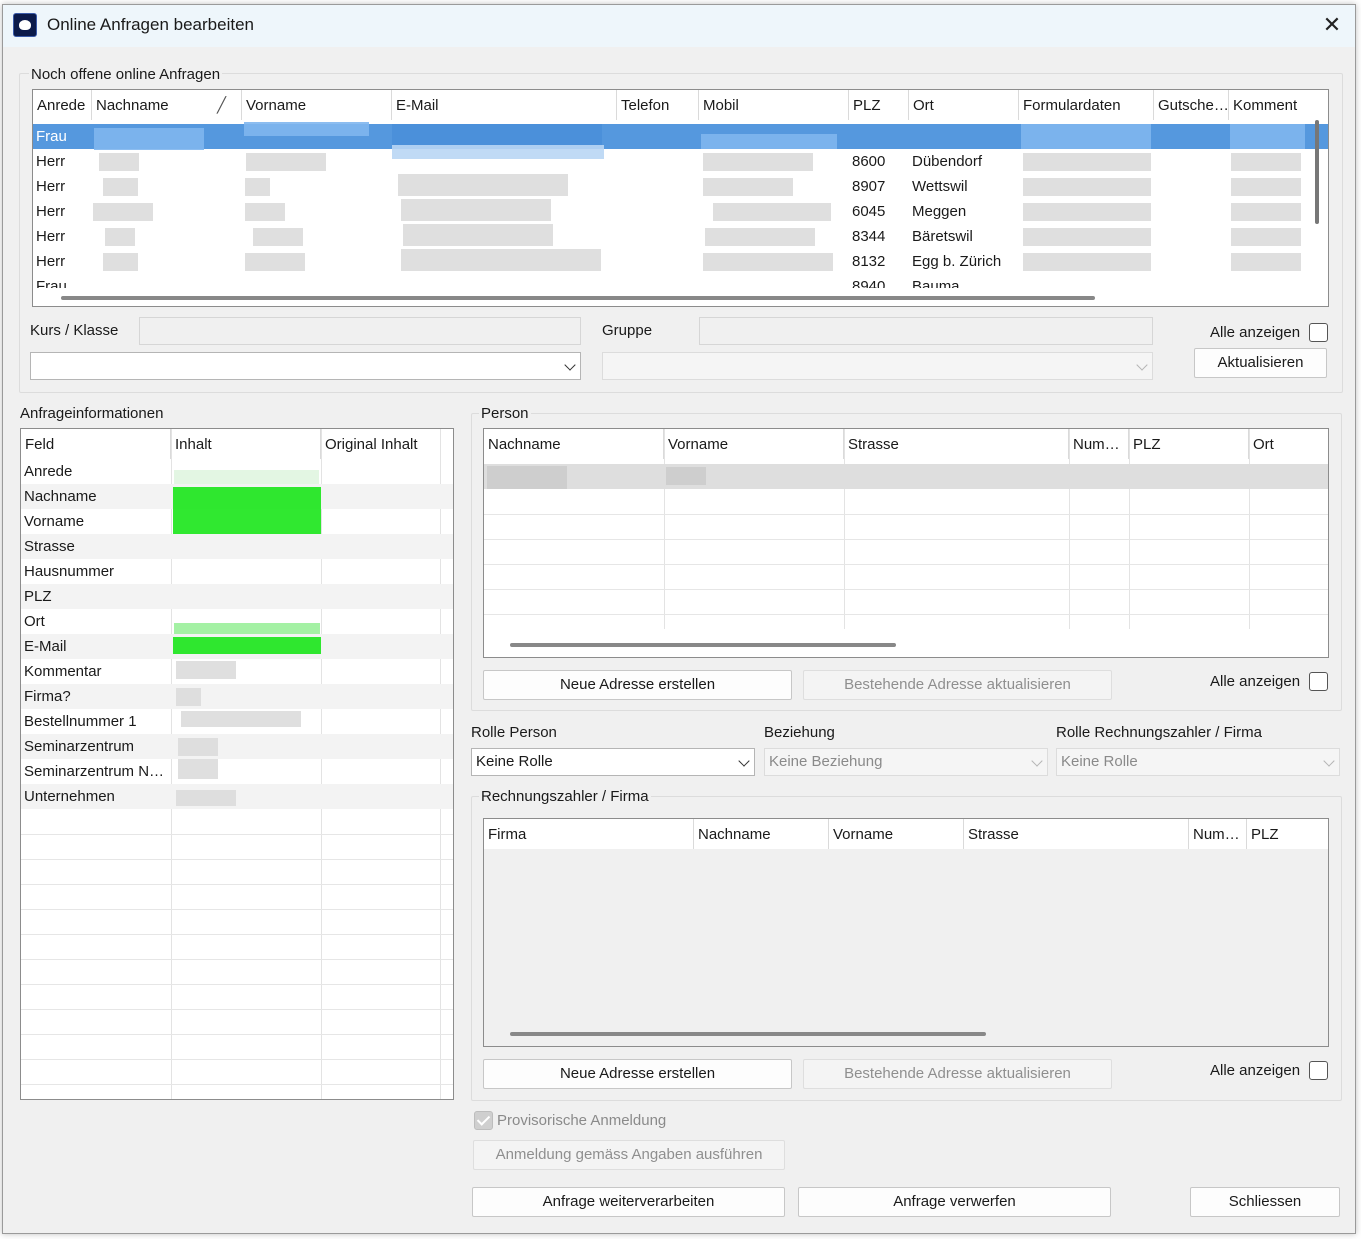  Describe the element at coordinates (869, 283) in the screenshot. I see `cell-plz: 8940` at that location.